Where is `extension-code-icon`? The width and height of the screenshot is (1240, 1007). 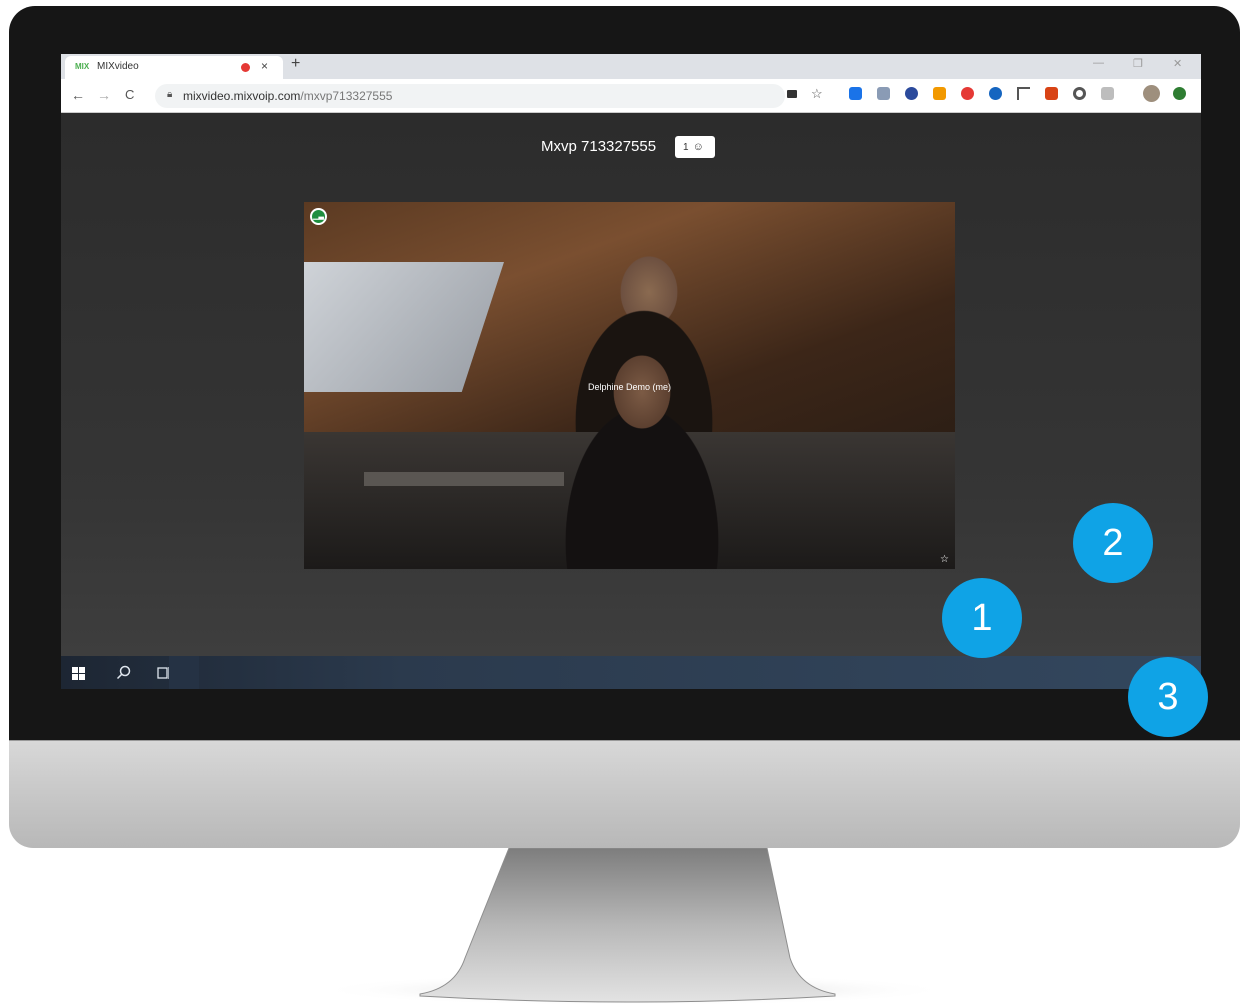 extension-code-icon is located at coordinates (883, 93).